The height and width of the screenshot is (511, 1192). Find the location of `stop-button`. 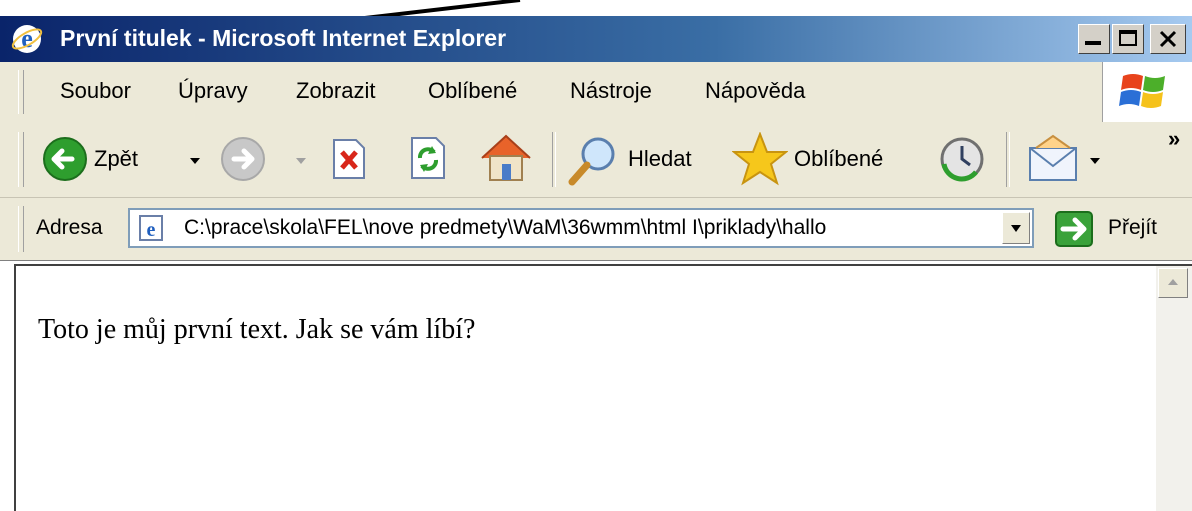

stop-button is located at coordinates (349, 159).